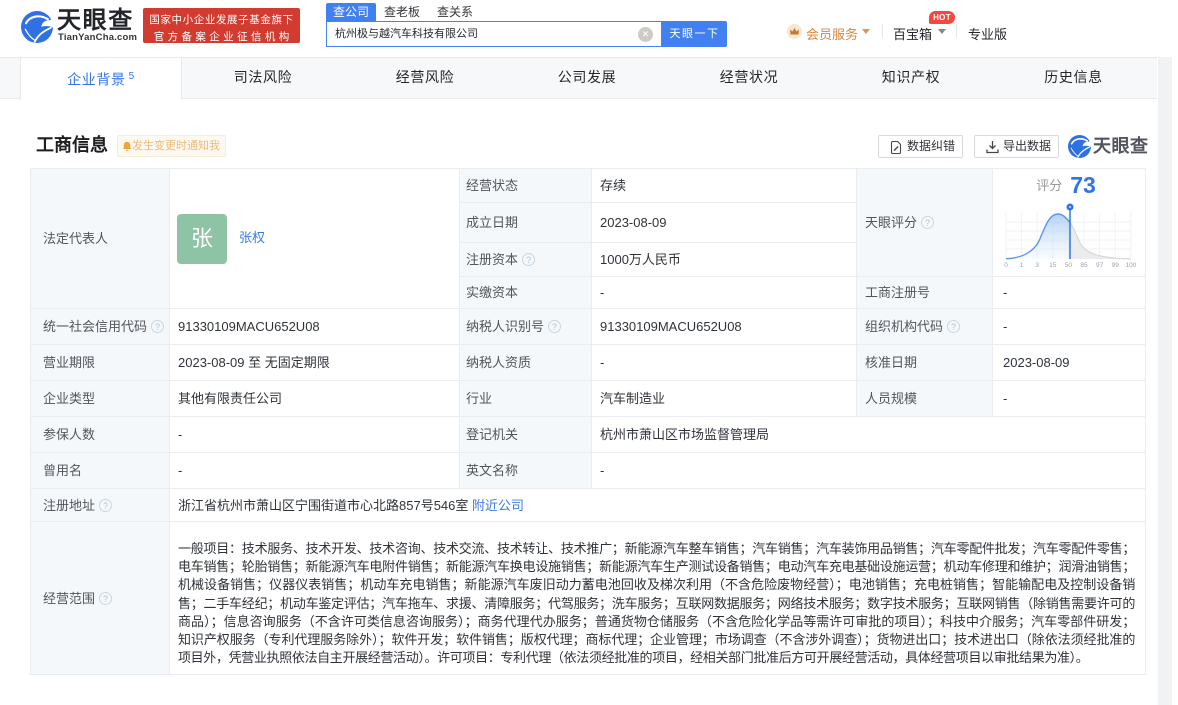 This screenshot has height=705, width=1178. What do you see at coordinates (1053, 265) in the screenshot?
I see `svg-text: 15` at bounding box center [1053, 265].